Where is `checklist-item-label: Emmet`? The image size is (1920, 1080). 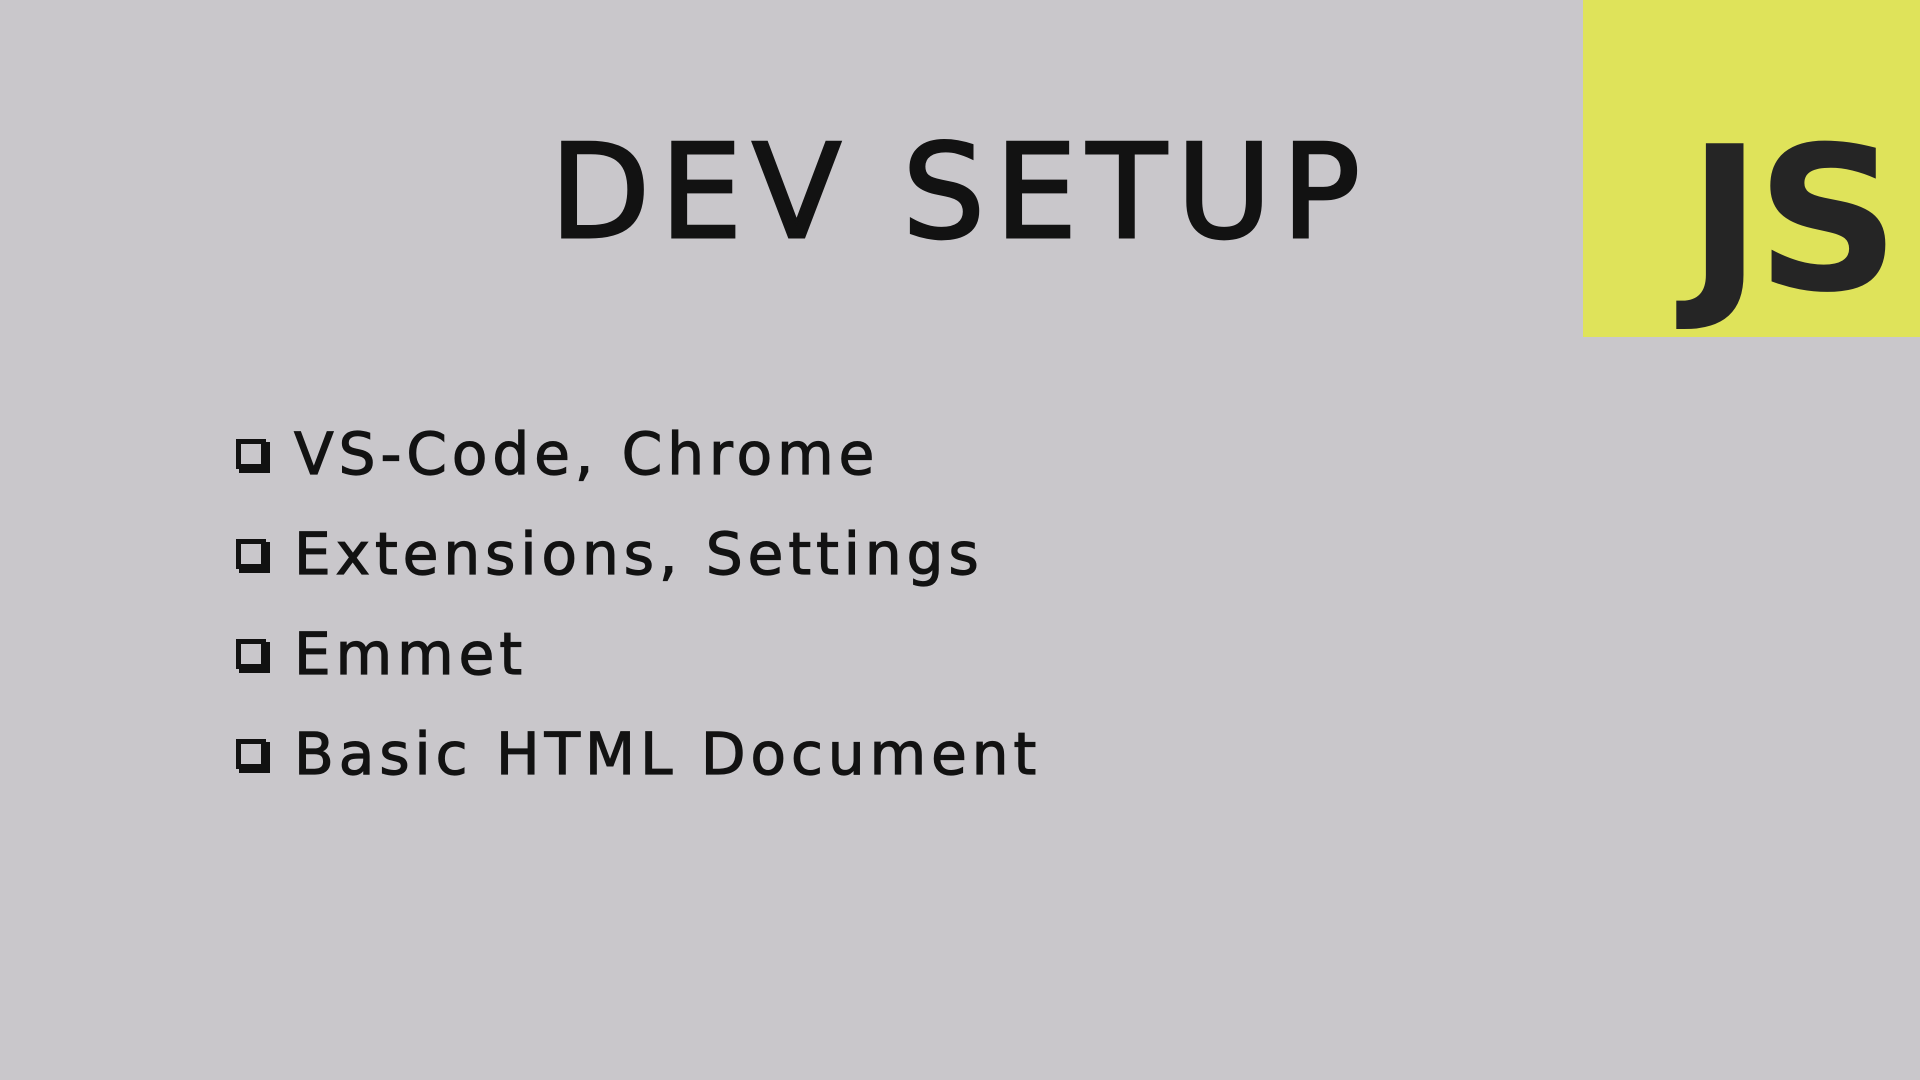 checklist-item-label: Emmet is located at coordinates (410, 653).